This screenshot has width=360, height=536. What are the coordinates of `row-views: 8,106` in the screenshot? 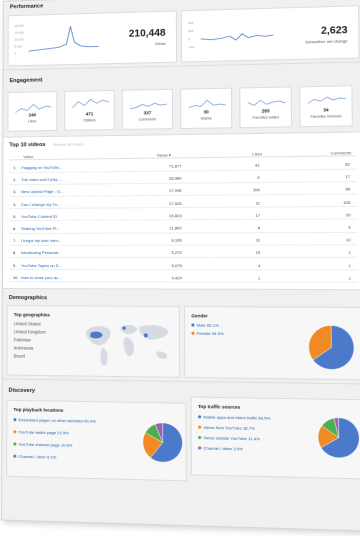 It's located at (160, 240).